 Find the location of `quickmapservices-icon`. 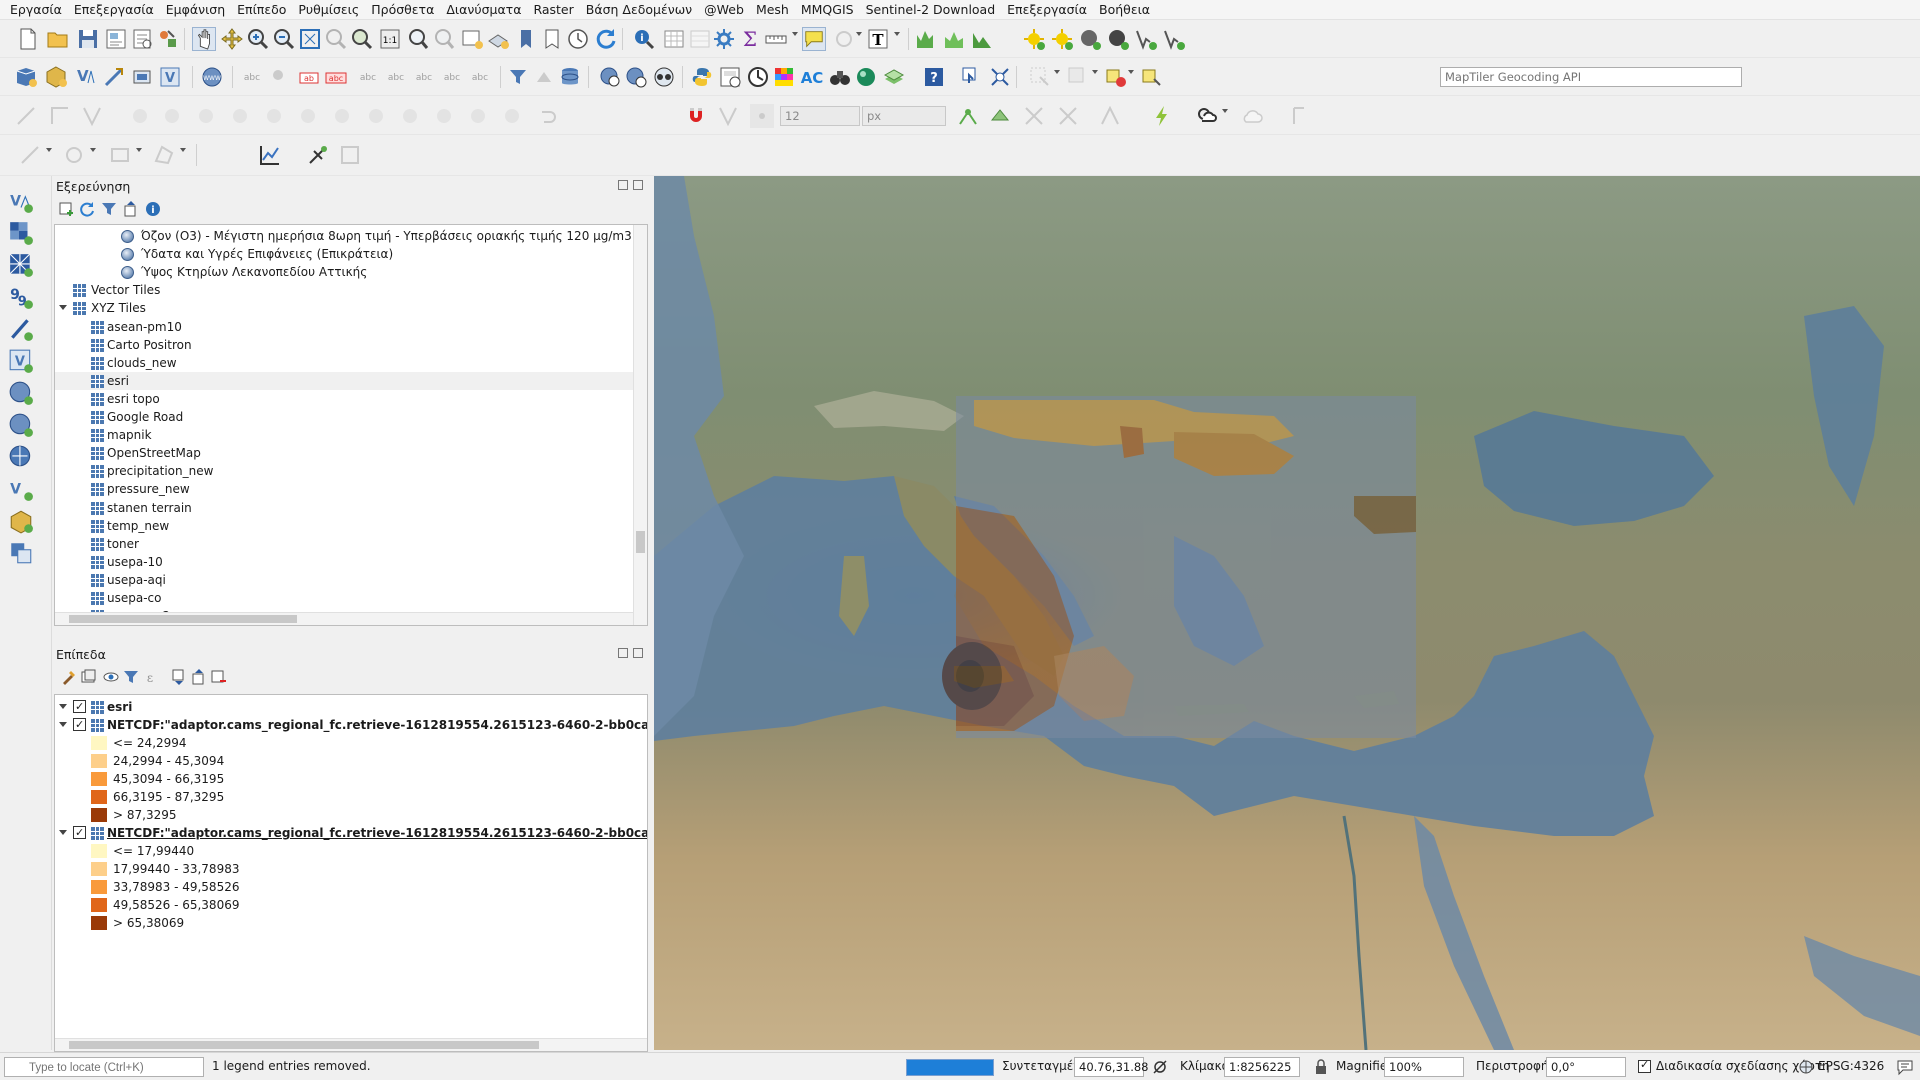

quickmapservices-icon is located at coordinates (894, 77).